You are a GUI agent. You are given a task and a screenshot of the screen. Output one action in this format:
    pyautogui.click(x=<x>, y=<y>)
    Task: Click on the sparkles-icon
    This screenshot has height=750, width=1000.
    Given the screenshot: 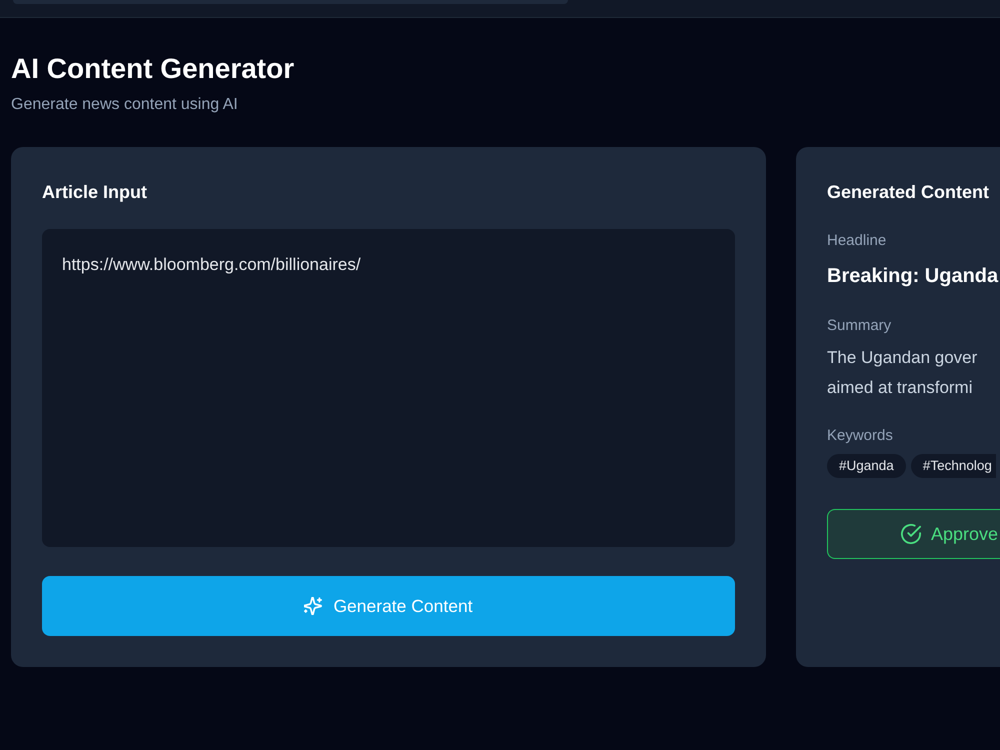 What is the action you would take?
    pyautogui.click(x=313, y=606)
    